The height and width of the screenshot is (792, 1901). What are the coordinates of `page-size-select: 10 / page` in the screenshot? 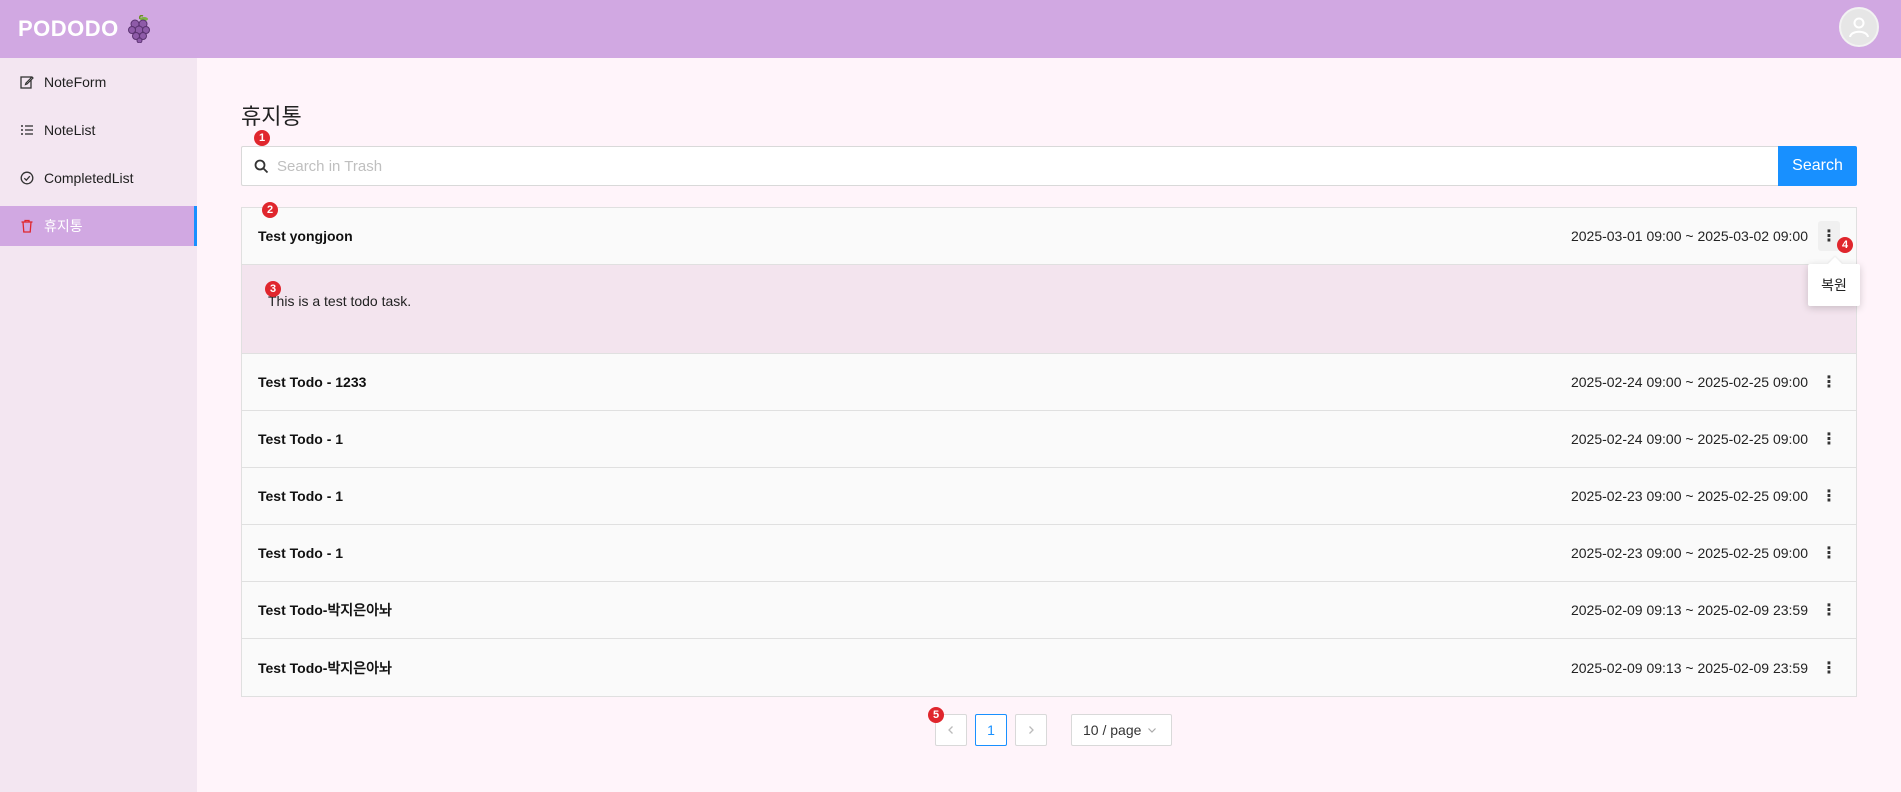 It's located at (1121, 730).